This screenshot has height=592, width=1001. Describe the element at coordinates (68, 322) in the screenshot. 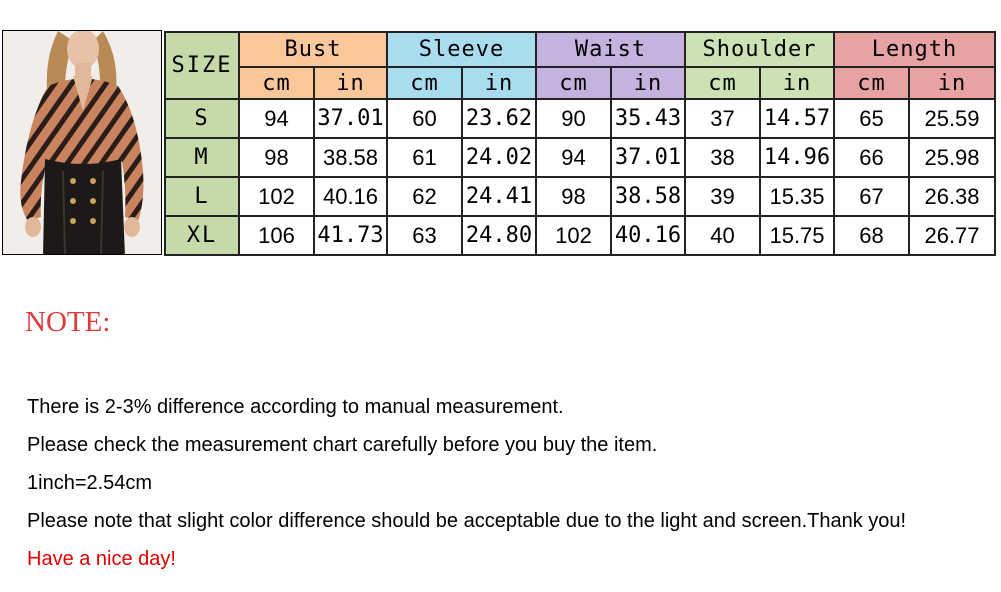

I see `note-title: NOTE:` at that location.